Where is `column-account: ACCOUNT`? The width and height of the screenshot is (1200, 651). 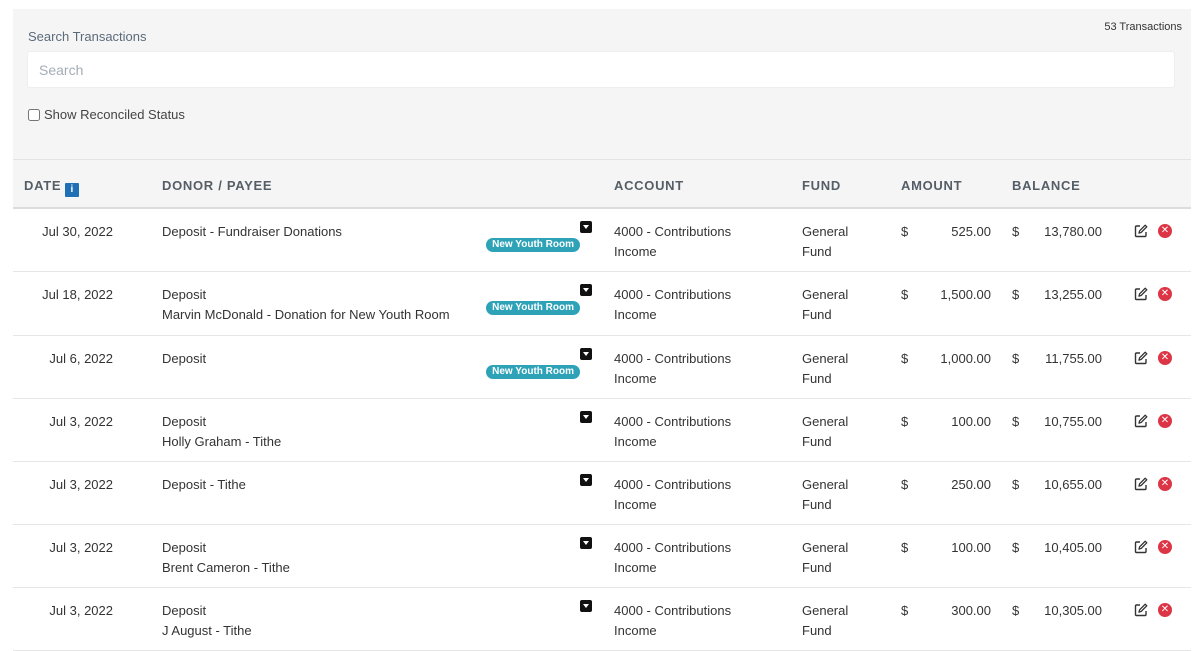
column-account: ACCOUNT is located at coordinates (649, 185).